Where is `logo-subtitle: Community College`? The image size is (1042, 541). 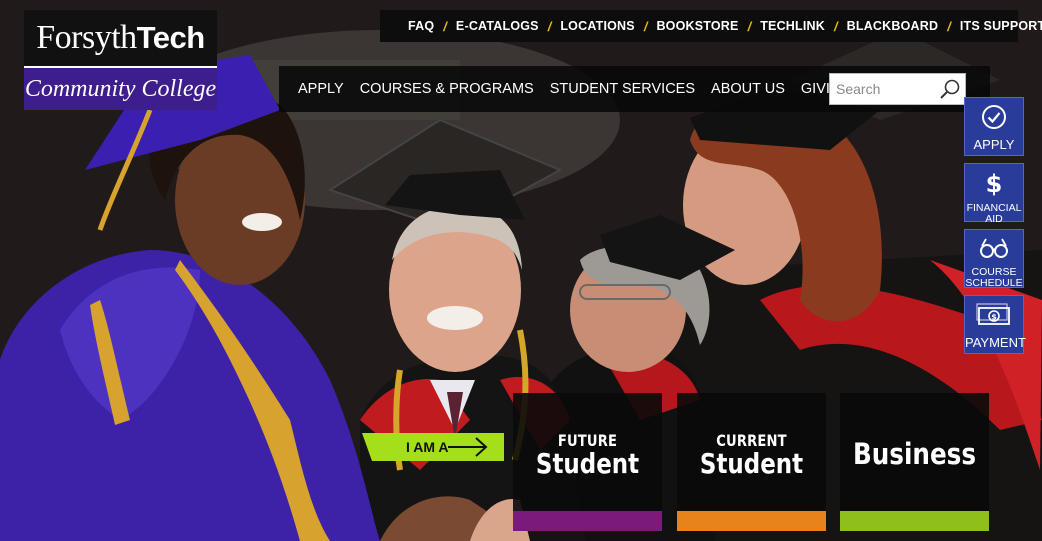 logo-subtitle: Community College is located at coordinates (120, 89).